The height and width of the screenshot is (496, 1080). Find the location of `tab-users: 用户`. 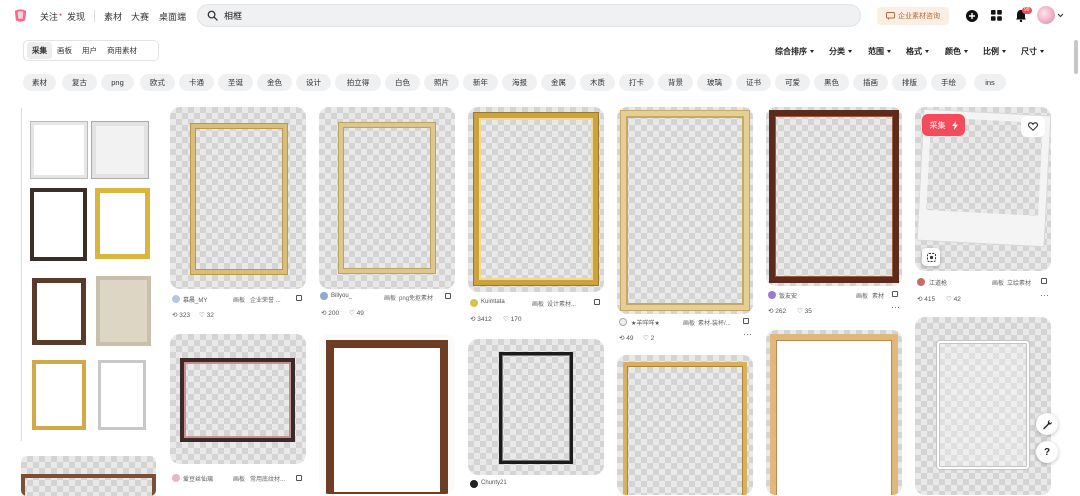

tab-users: 用户 is located at coordinates (89, 50).